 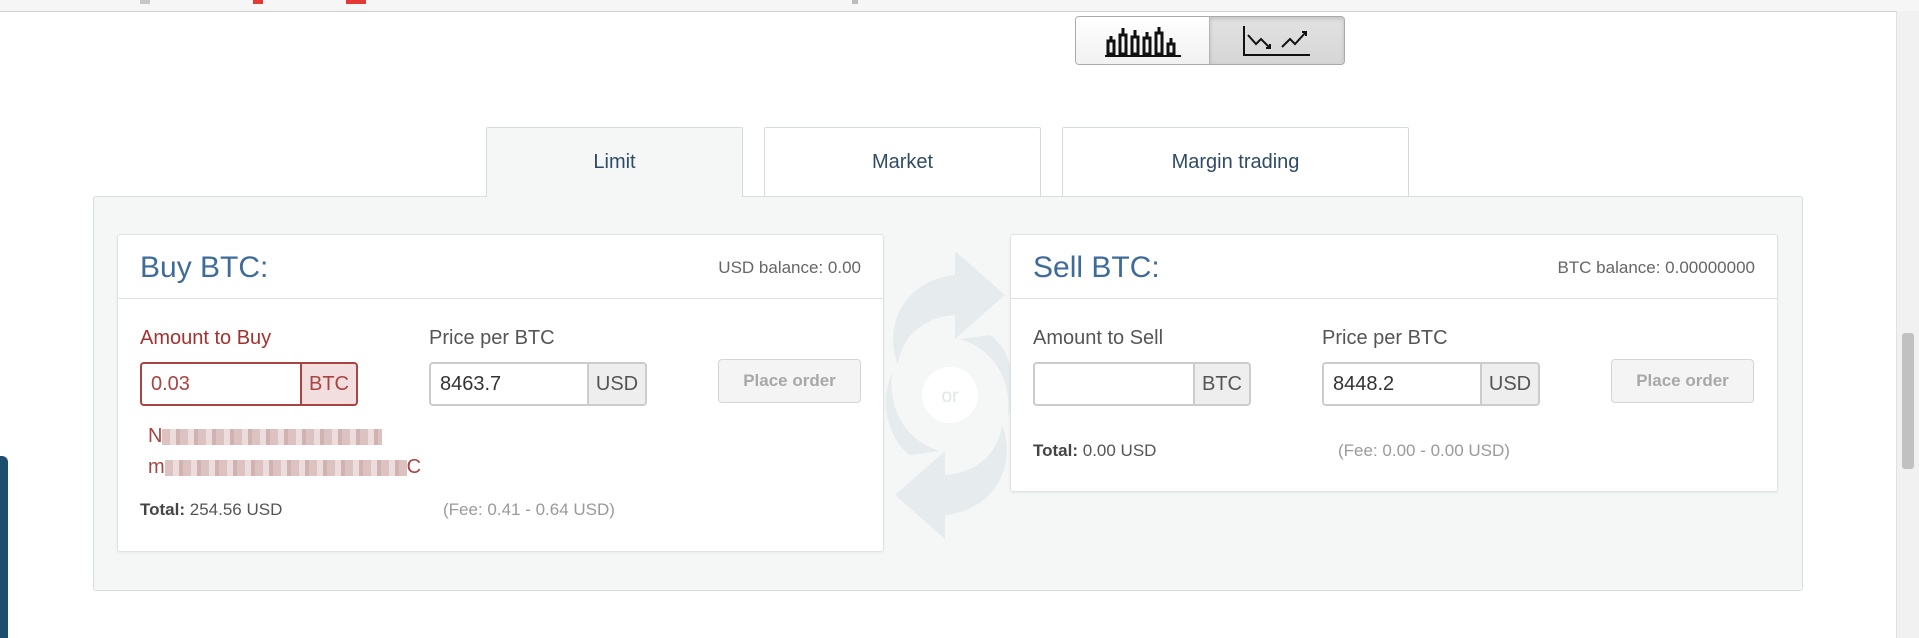 What do you see at coordinates (529, 509) in the screenshot?
I see `buy-fee: (Fee: 0.41 - 0.64 USD)` at bounding box center [529, 509].